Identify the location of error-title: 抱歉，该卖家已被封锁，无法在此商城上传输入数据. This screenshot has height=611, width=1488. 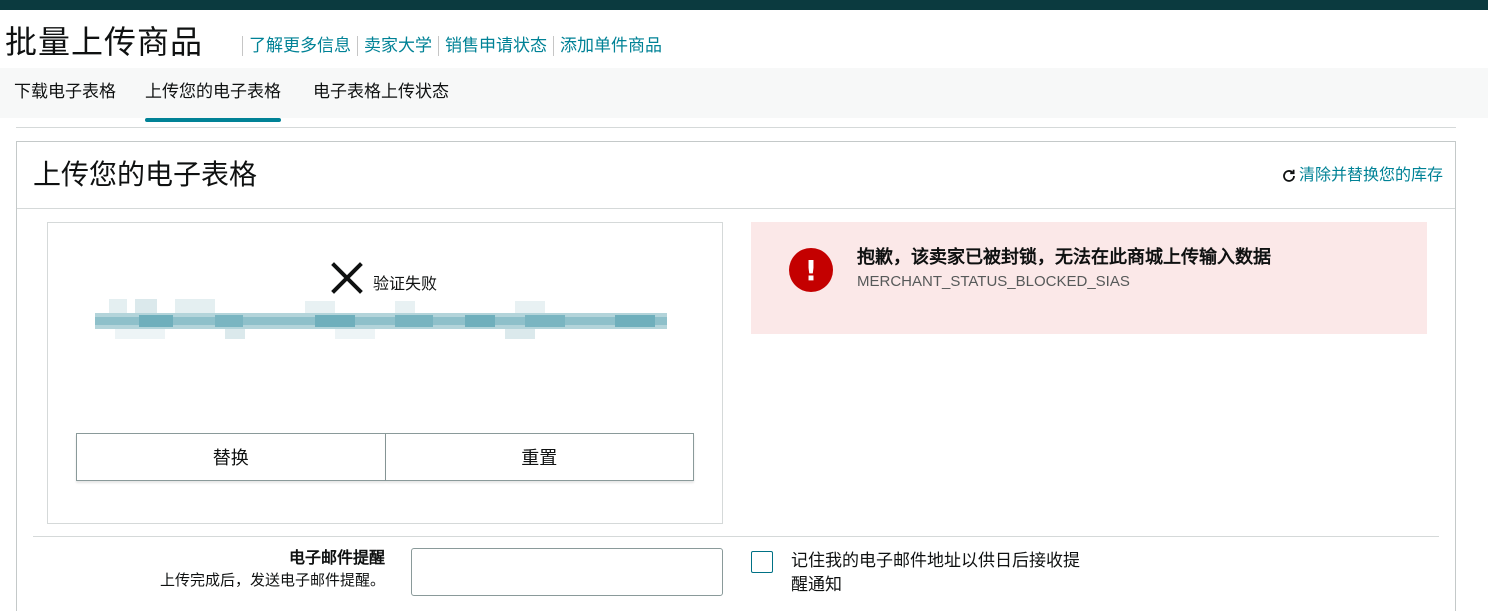
(1064, 257).